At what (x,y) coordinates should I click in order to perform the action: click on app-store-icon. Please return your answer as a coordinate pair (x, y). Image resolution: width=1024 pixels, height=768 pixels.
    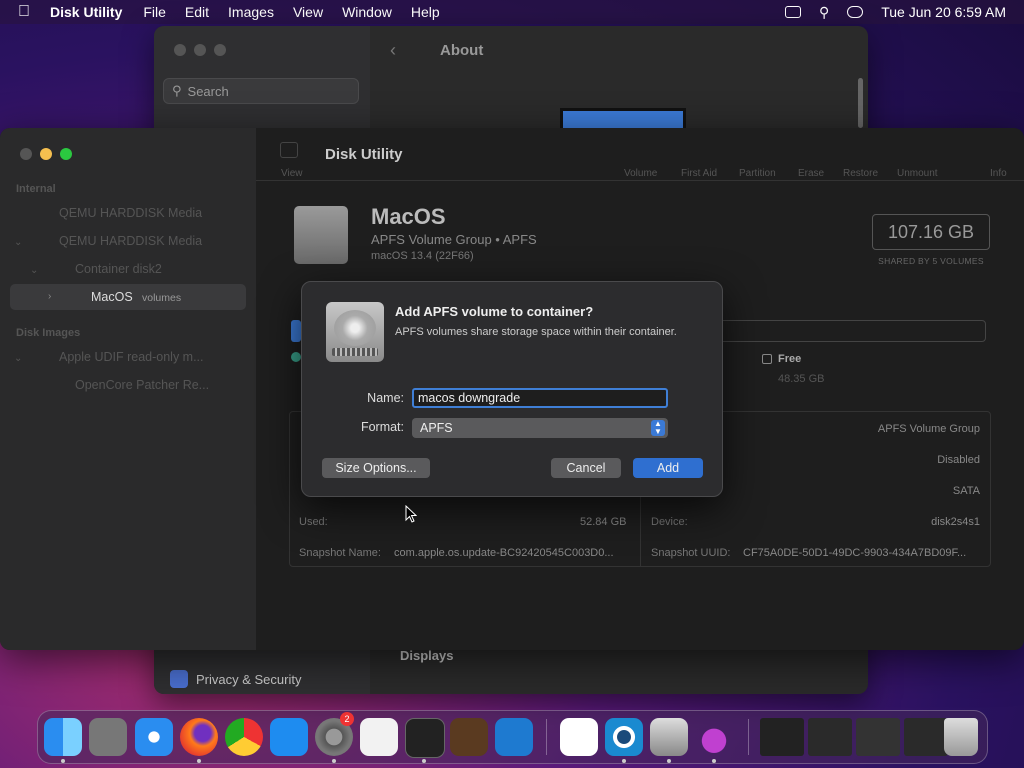
    Looking at the image, I should click on (289, 737).